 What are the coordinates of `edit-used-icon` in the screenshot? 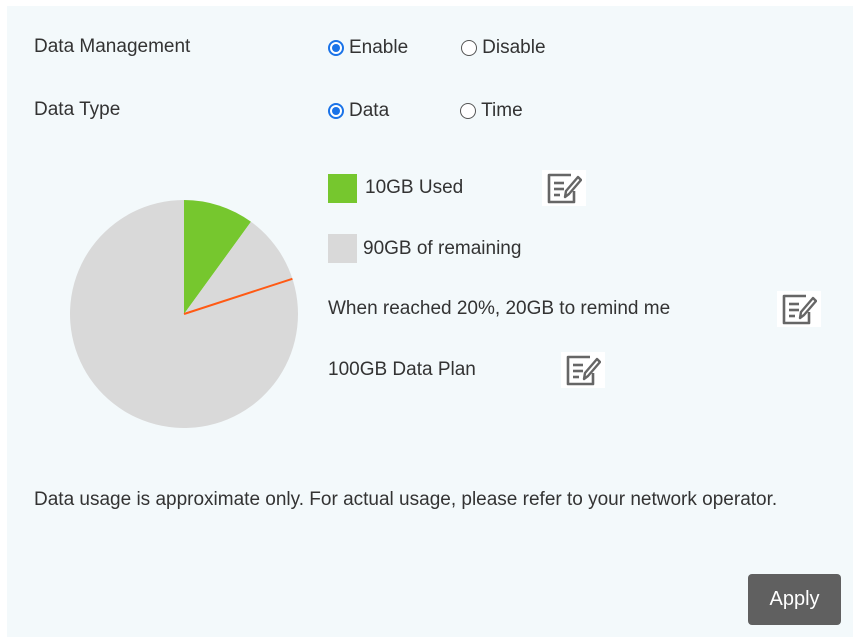 It's located at (564, 188).